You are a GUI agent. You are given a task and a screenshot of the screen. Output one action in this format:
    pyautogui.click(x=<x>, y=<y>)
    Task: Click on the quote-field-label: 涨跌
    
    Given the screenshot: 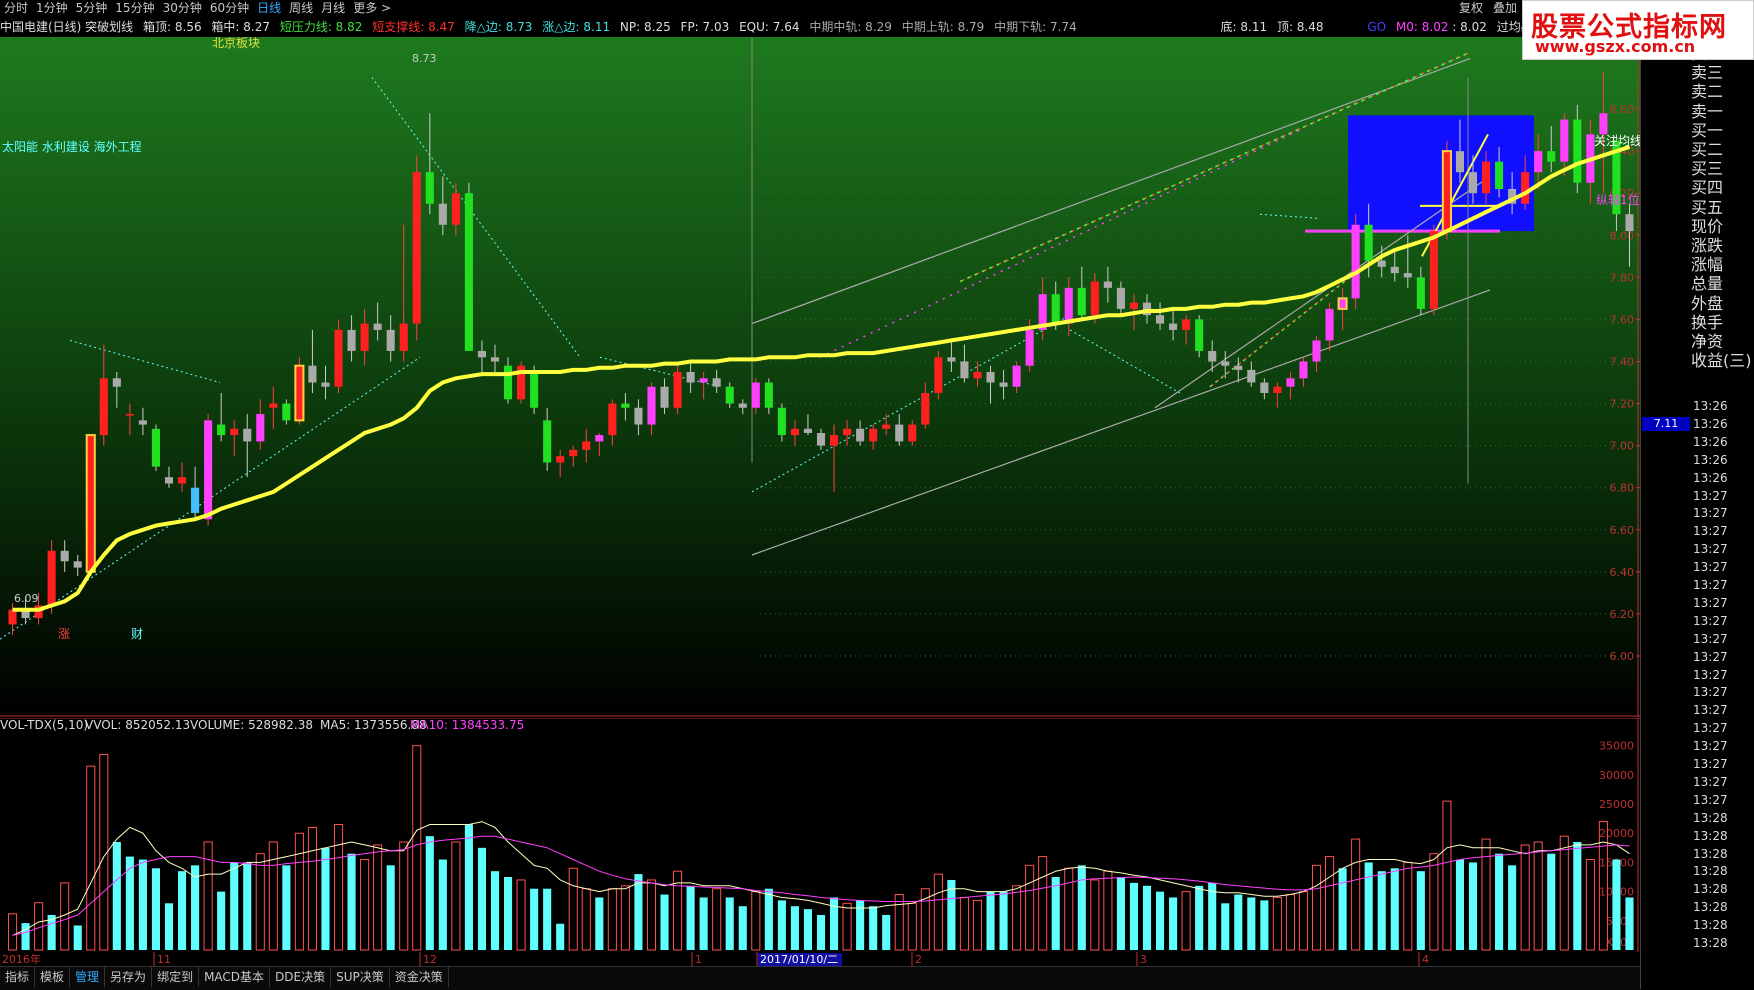 What is the action you would take?
    pyautogui.click(x=1707, y=245)
    